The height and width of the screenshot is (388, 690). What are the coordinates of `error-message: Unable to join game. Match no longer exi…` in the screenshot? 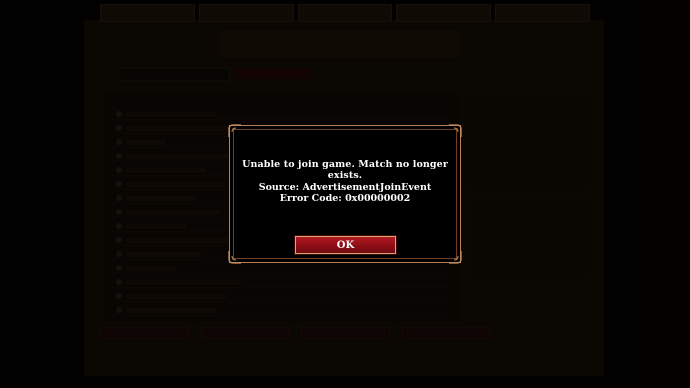 It's located at (345, 170).